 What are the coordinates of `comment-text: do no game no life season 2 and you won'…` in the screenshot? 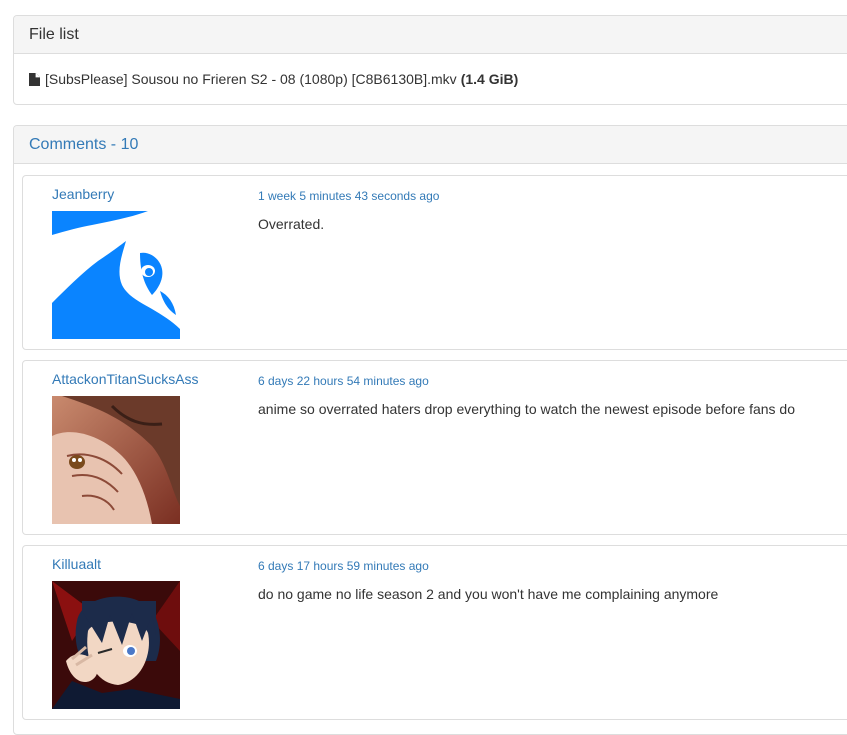 It's located at (488, 594).